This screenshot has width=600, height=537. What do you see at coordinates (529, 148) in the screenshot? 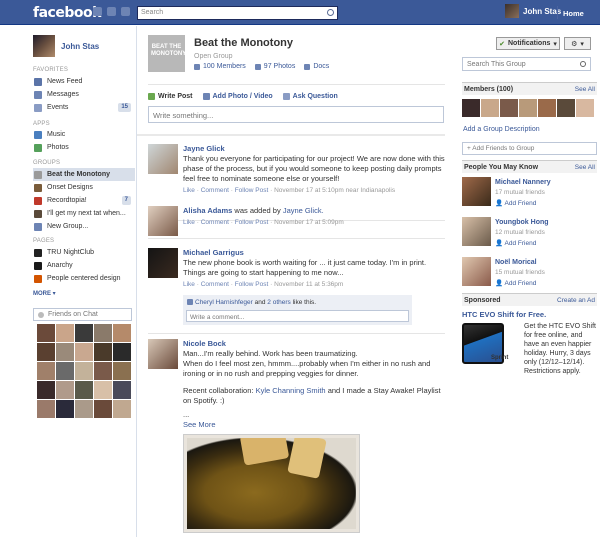
I see `add-friends-input: + Add Friends to Group` at bounding box center [529, 148].